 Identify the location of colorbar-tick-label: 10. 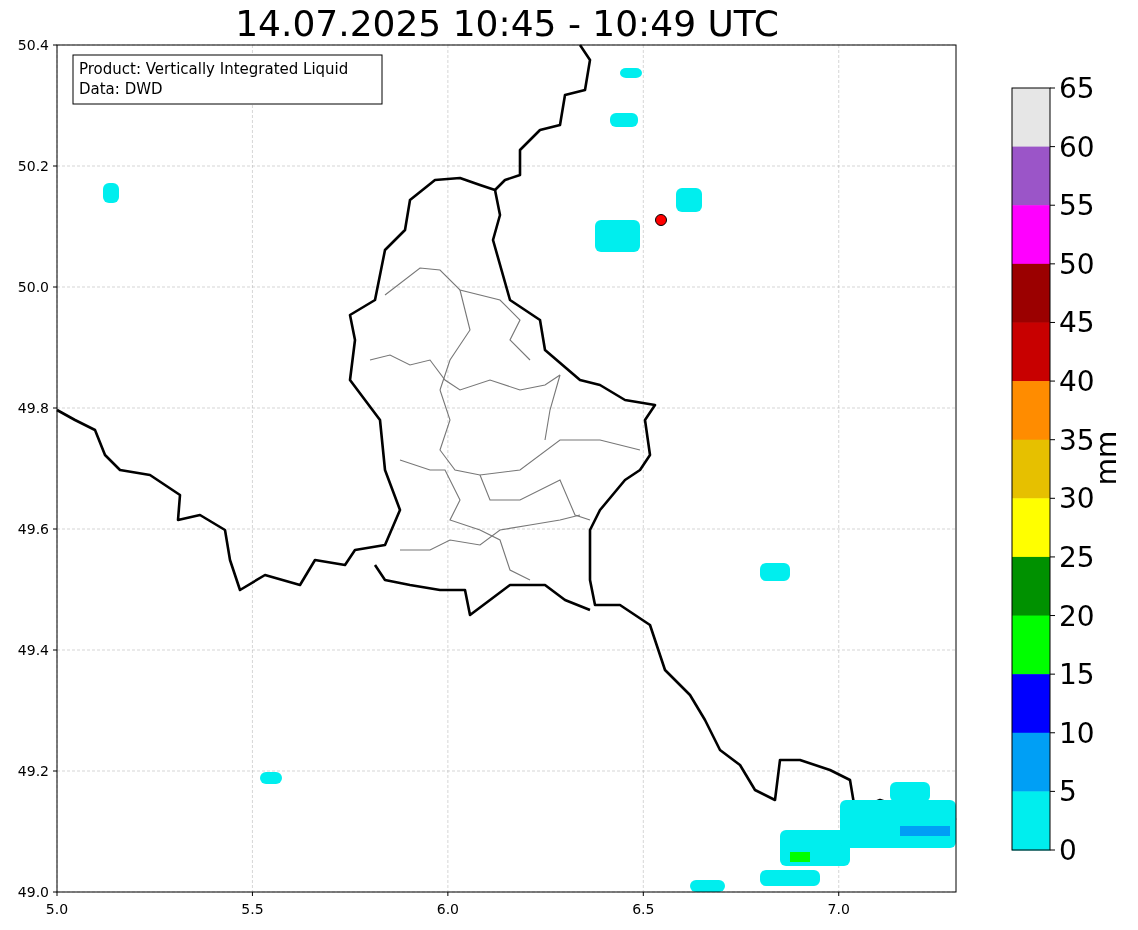
(1077, 733).